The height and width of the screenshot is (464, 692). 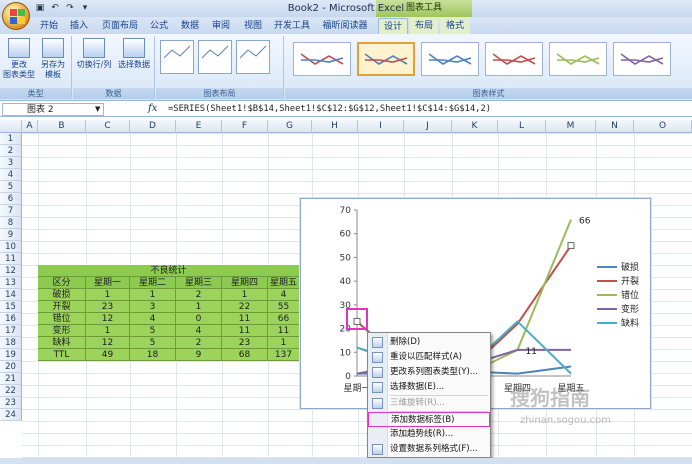 What do you see at coordinates (94, 54) in the screenshot?
I see `switch-row-column-button: 切换行/列` at bounding box center [94, 54].